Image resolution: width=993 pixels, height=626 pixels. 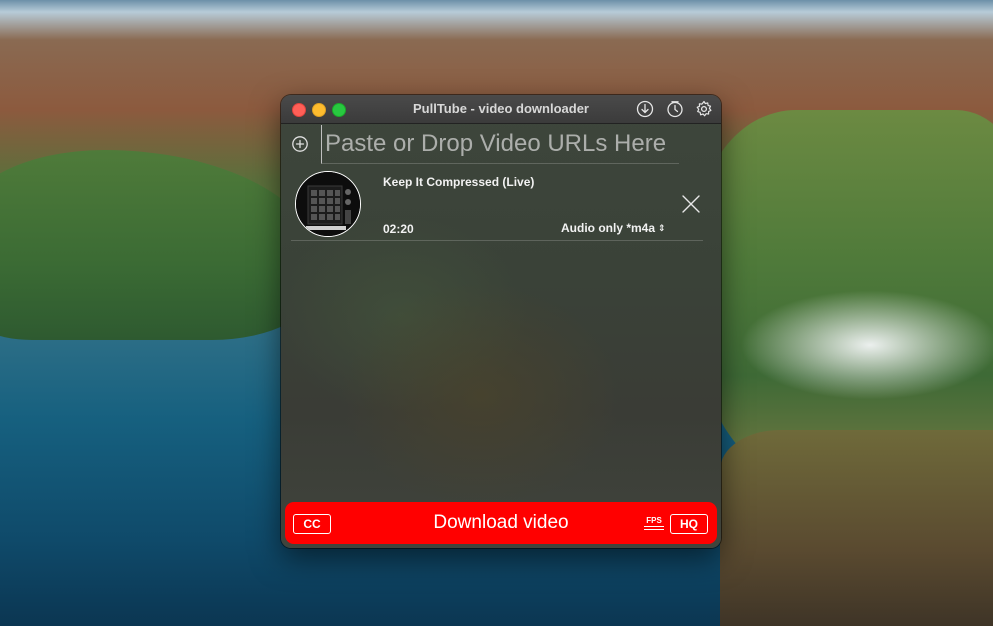 I want to click on fps-label: FPS, so click(x=654, y=520).